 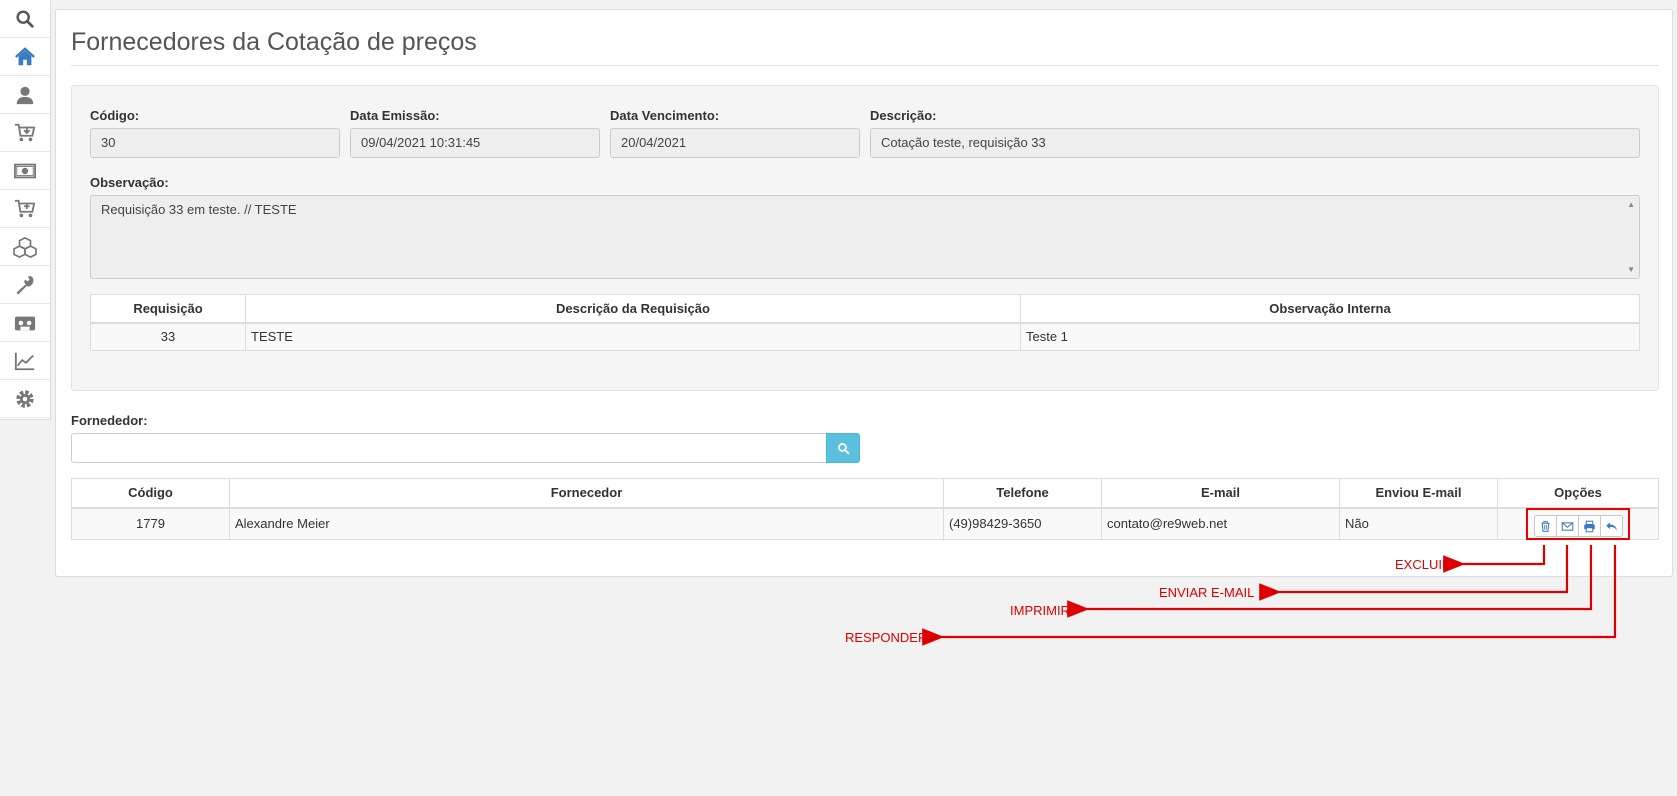 I want to click on annotation-responder: RESPONDER, so click(x=886, y=637).